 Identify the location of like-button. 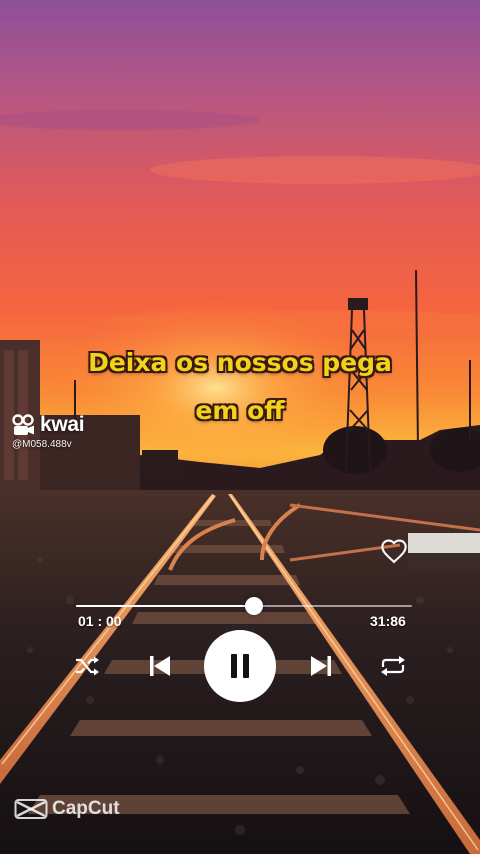
(394, 552).